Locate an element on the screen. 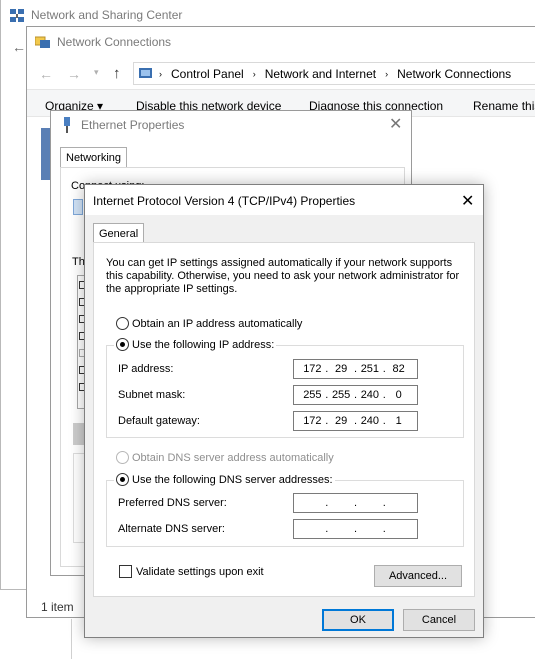  gateway-octet: 240 is located at coordinates (370, 421).